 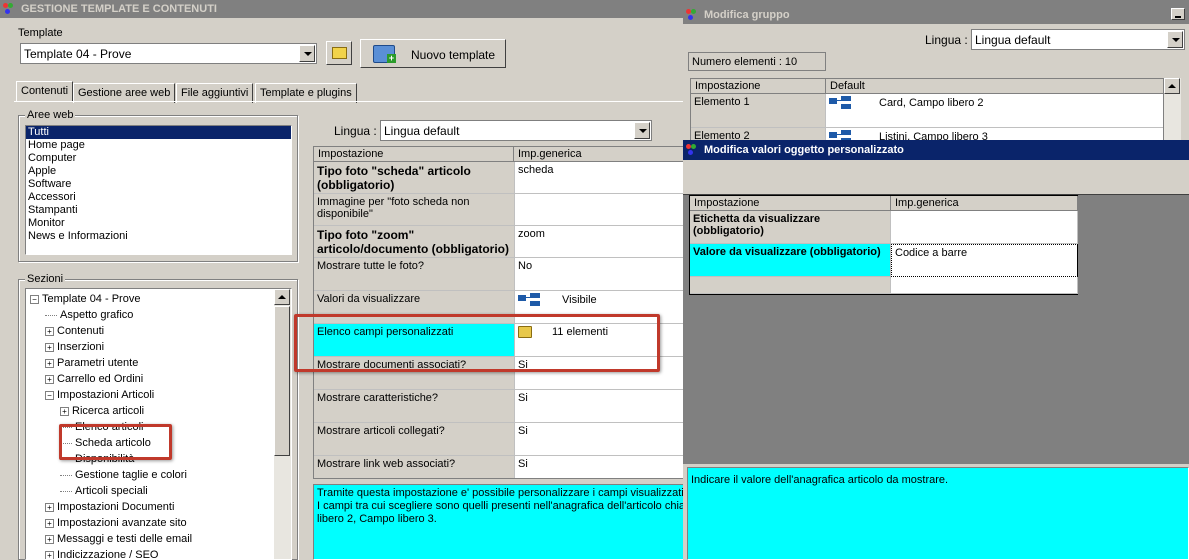 What do you see at coordinates (158, 223) in the screenshot?
I see `aree-web-item: Monitor` at bounding box center [158, 223].